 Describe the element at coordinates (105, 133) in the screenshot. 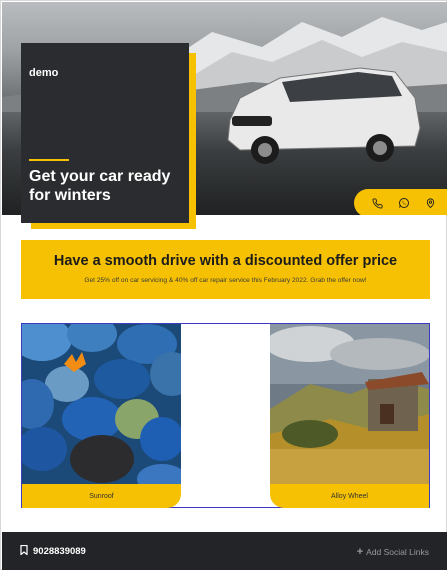

I see `hero-card: demo Get your car ready for winters` at that location.